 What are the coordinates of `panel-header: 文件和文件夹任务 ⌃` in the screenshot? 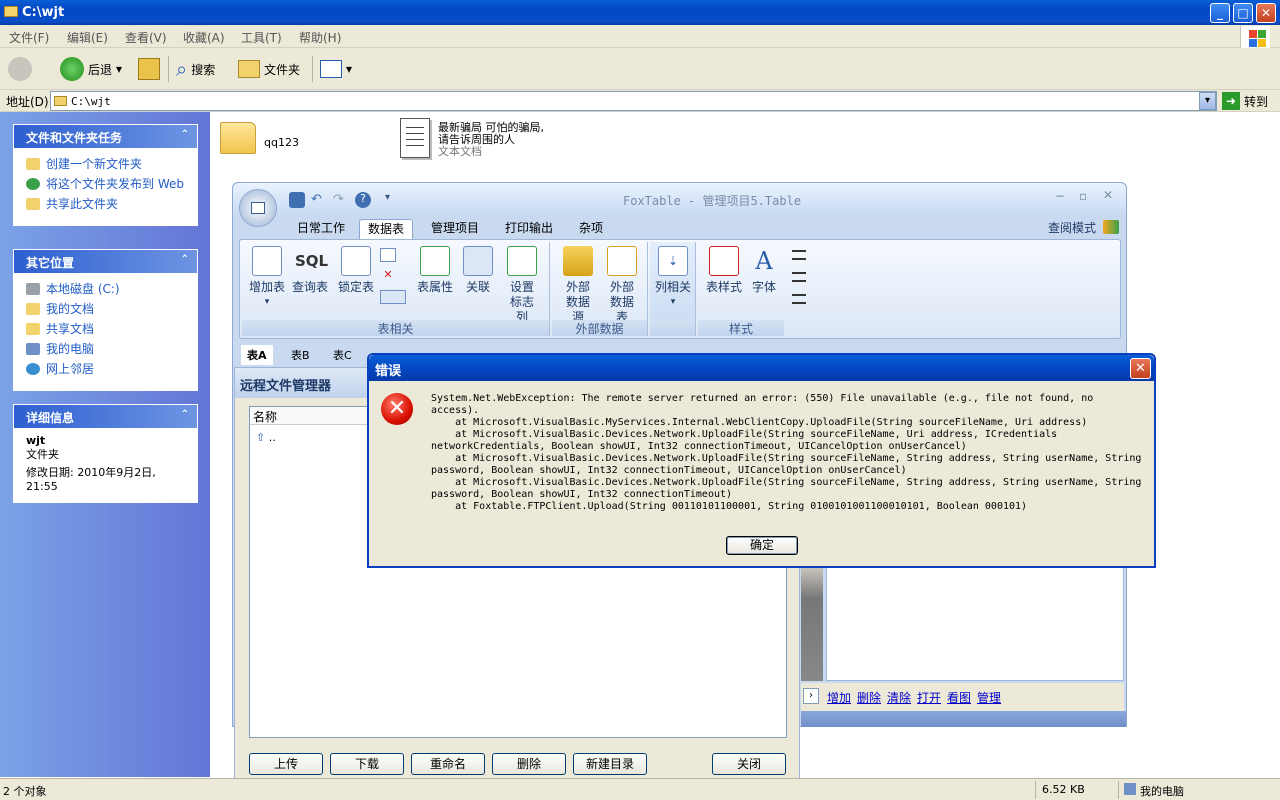 It's located at (105, 136).